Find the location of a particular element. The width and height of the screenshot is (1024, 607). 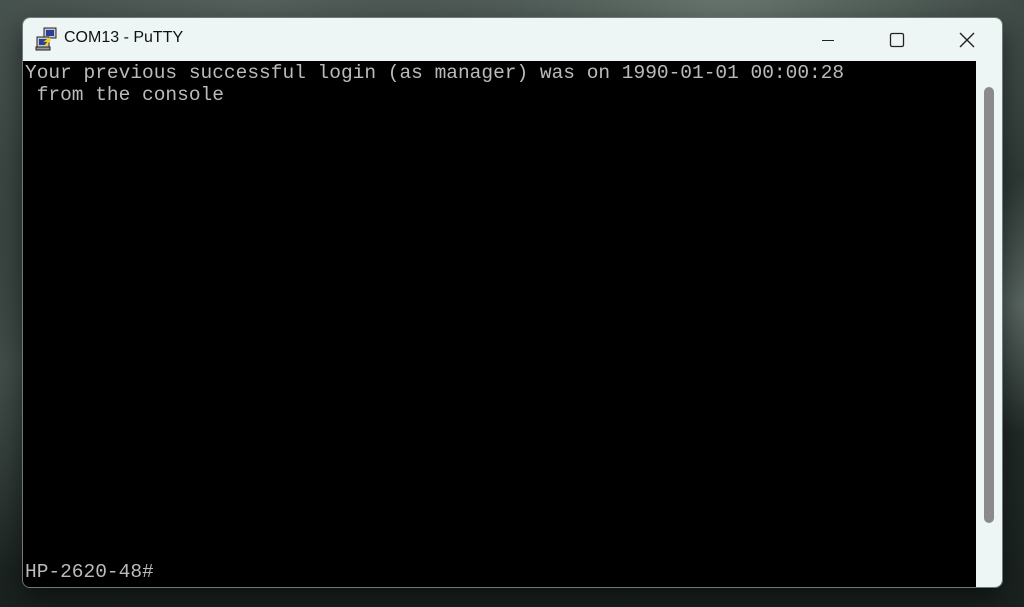

minimize-icon is located at coordinates (828, 40).